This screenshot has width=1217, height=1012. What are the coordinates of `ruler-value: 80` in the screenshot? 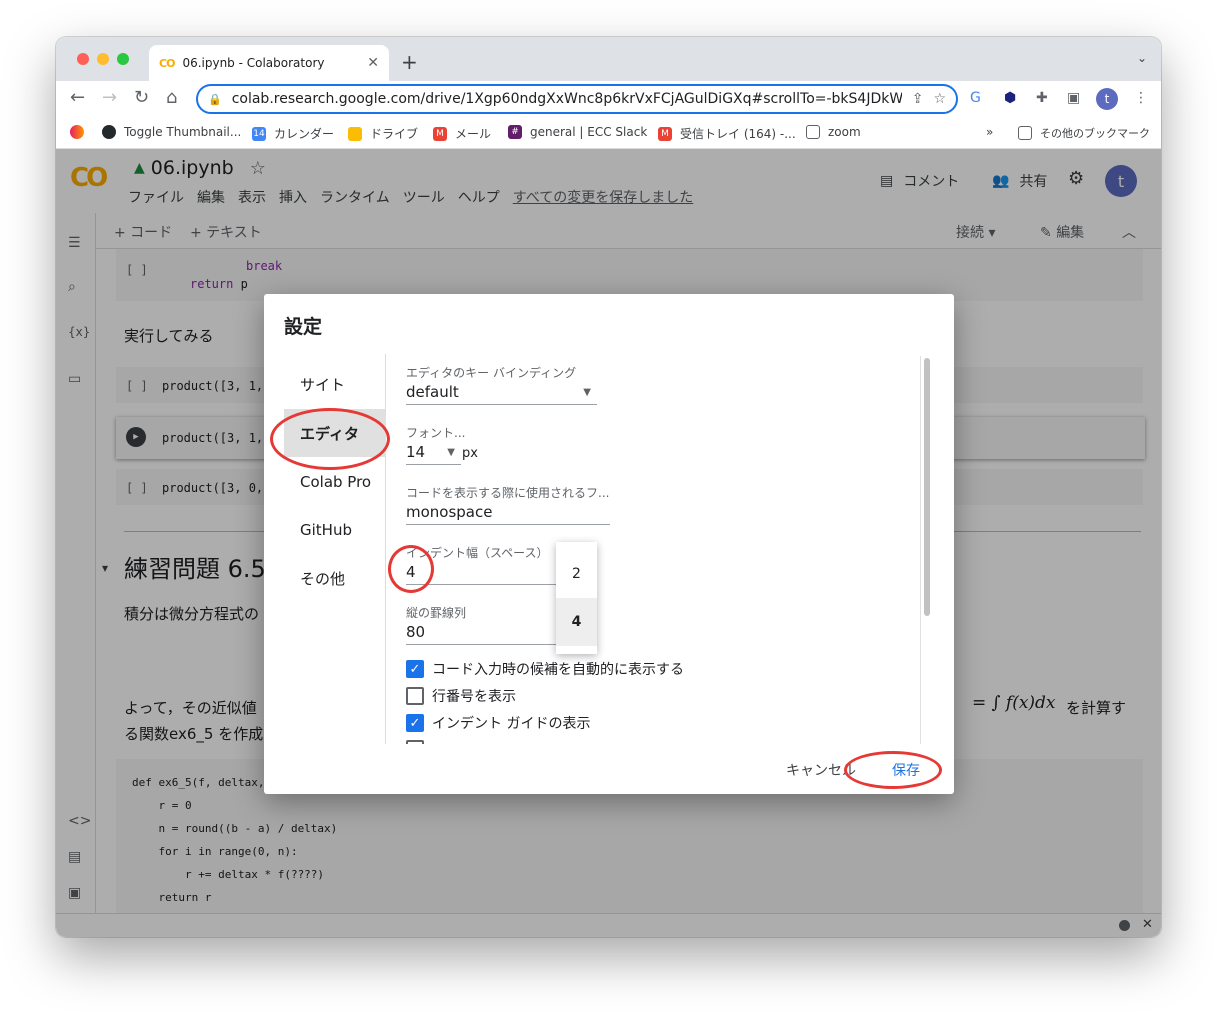 It's located at (416, 632).